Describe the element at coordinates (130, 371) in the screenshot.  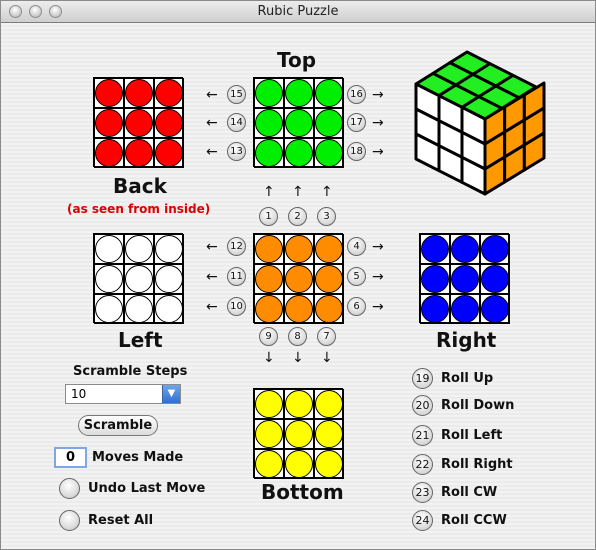
I see `scramble-steps-label: Scramble Steps` at that location.